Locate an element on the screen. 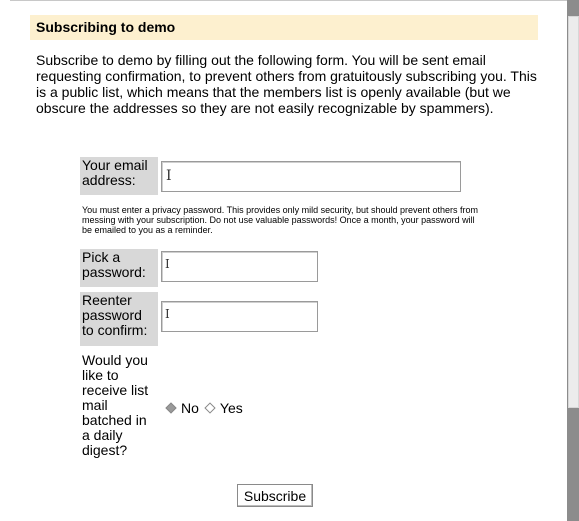 The width and height of the screenshot is (579, 521). password-field: I is located at coordinates (239, 266).